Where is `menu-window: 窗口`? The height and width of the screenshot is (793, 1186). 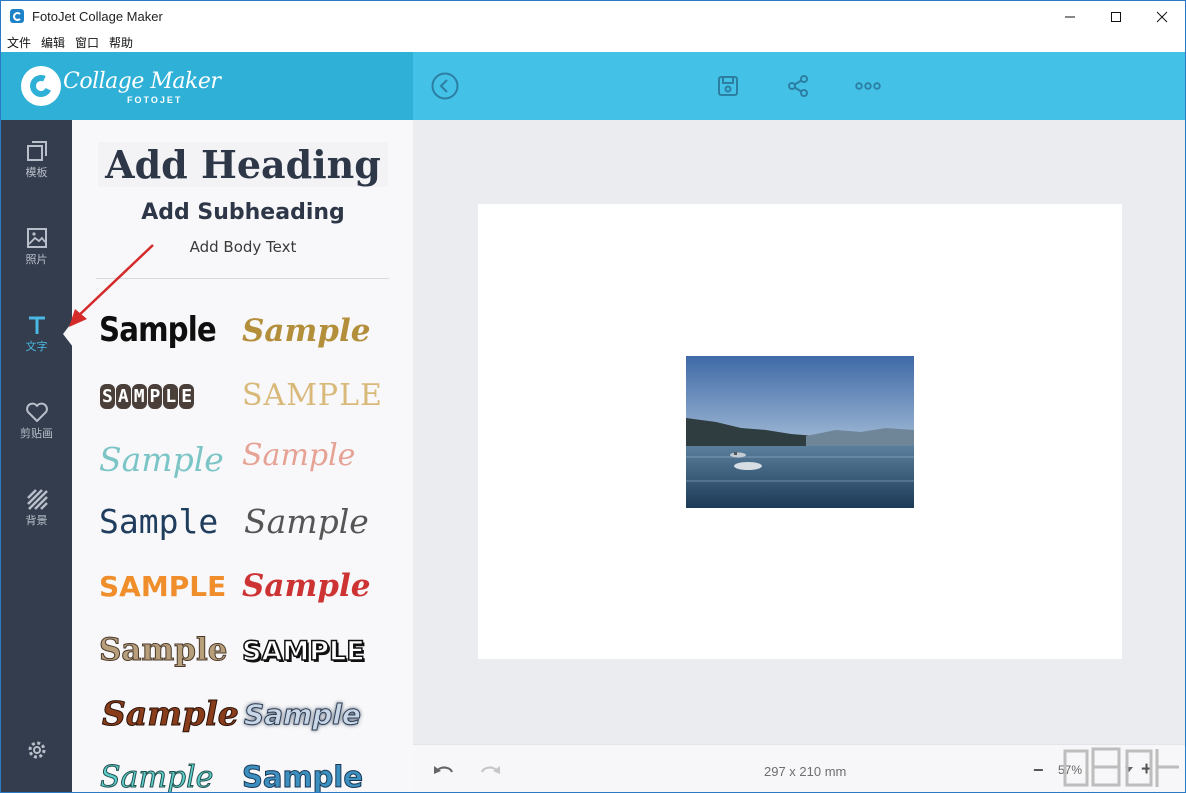
menu-window: 窗口 is located at coordinates (87, 42).